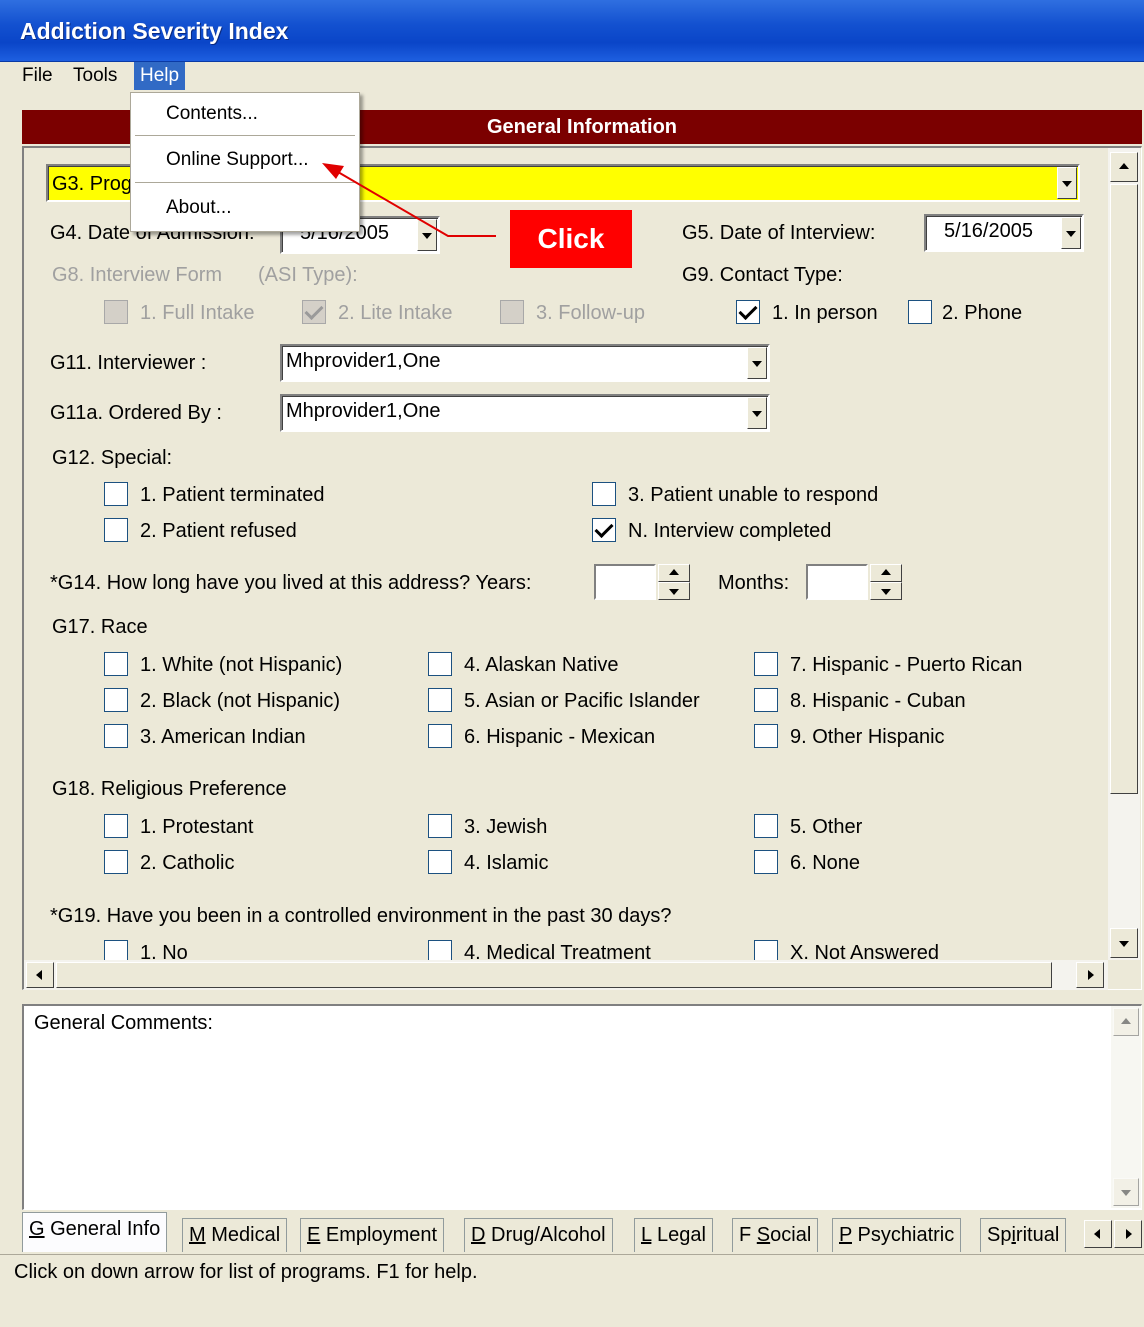 The image size is (1144, 1327). Describe the element at coordinates (95, 1232) in the screenshot. I see `tab-general-info: G General Info` at that location.